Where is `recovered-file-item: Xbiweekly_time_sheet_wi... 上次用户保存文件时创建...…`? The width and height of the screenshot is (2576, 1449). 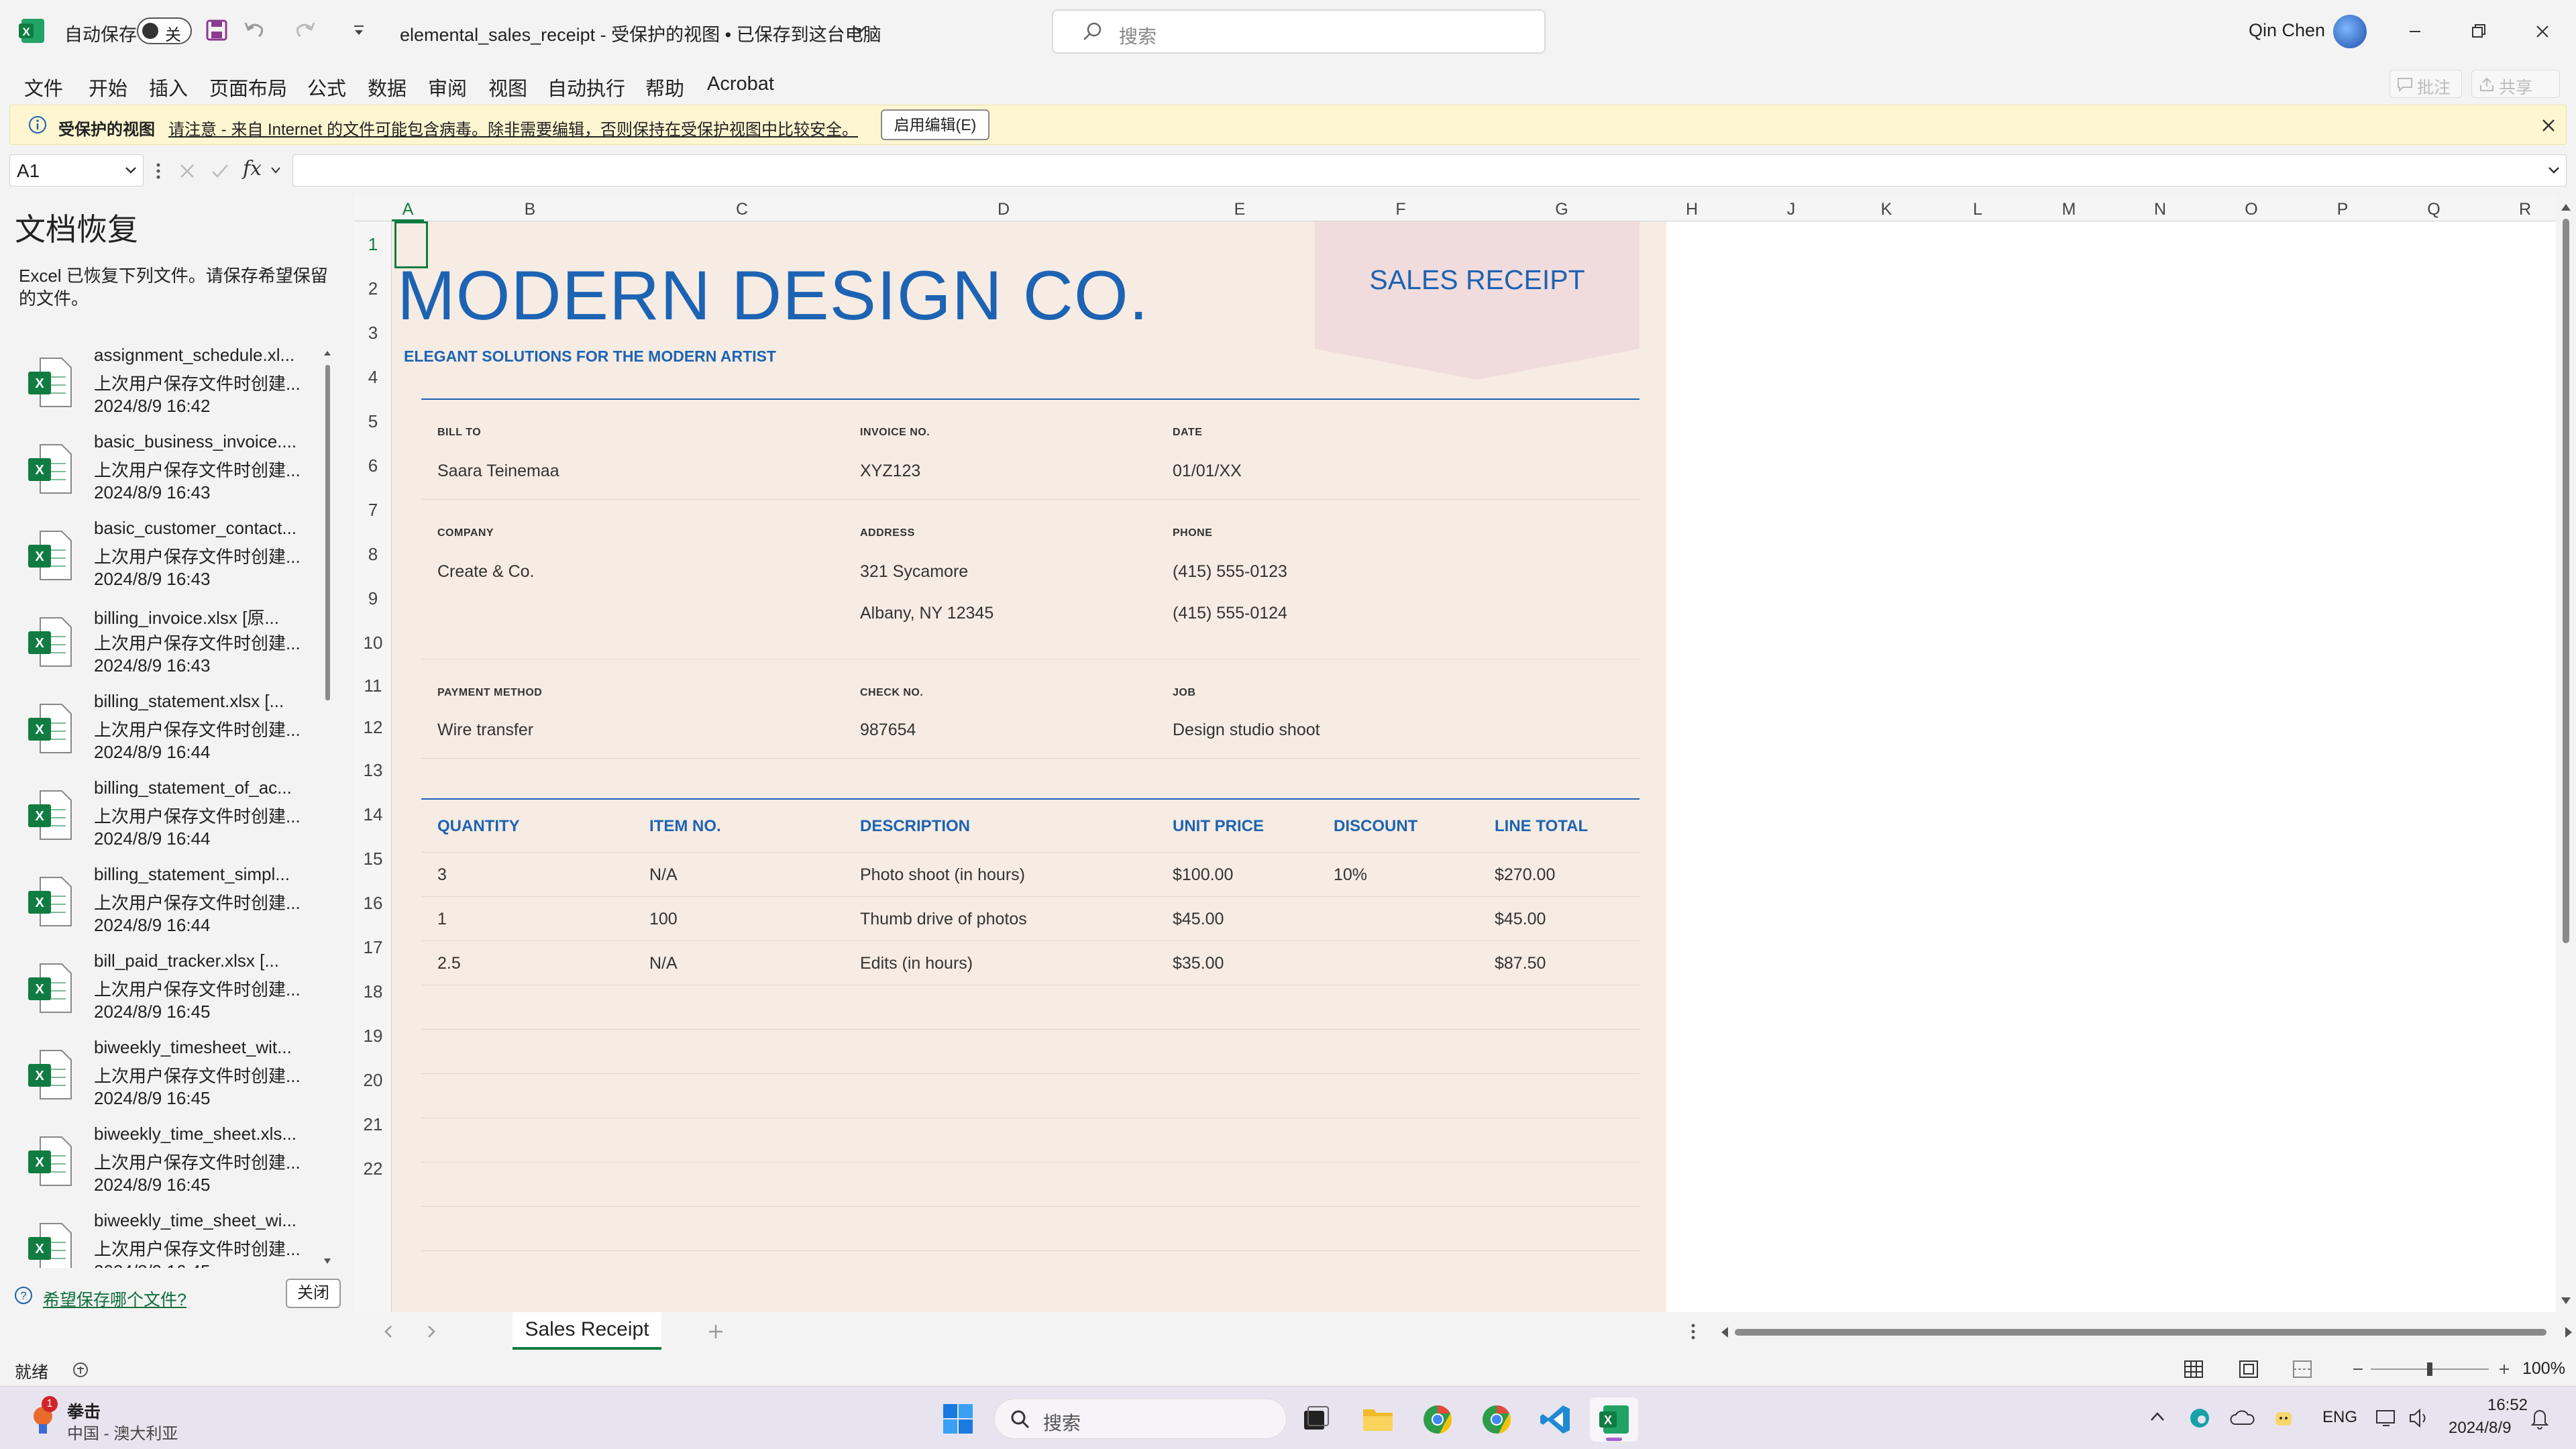 recovered-file-item: Xbiweekly_time_sheet_wi... 上次用户保存文件时创建...… is located at coordinates (163, 1238).